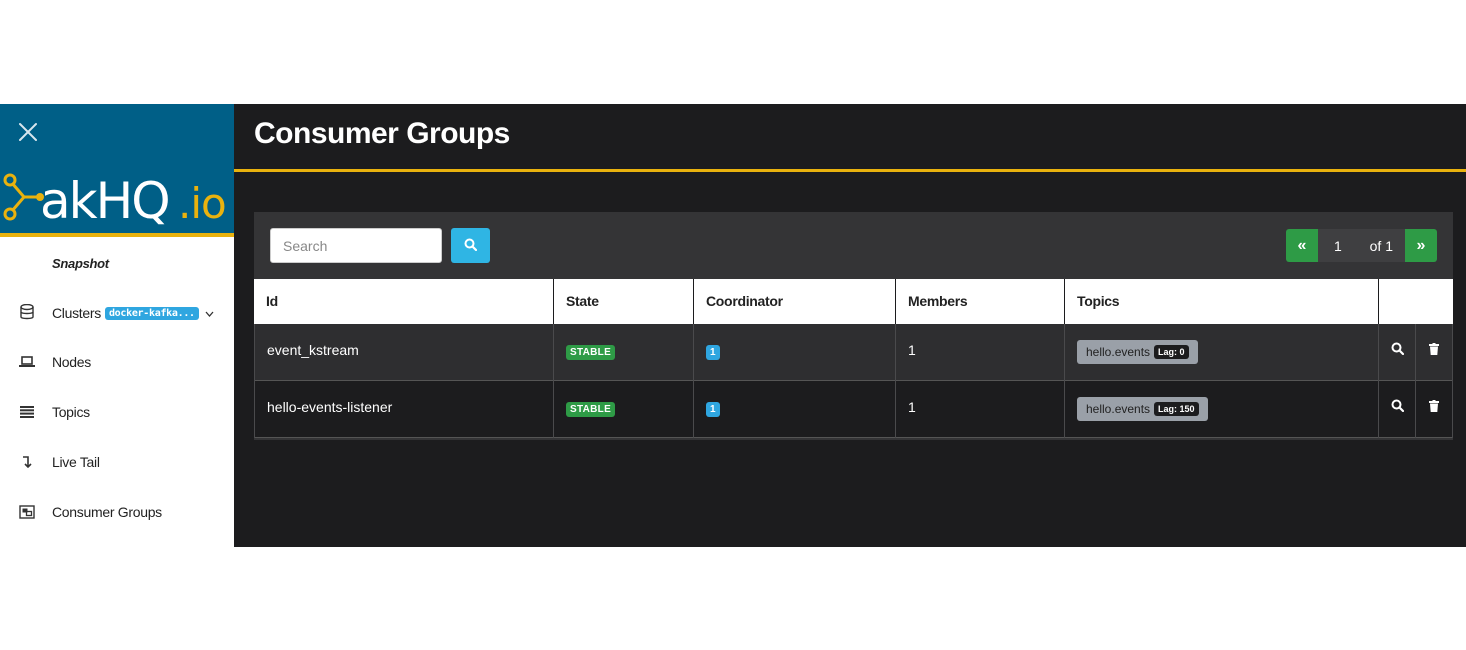 The height and width of the screenshot is (650, 1466). I want to click on list-icon, so click(27, 412).